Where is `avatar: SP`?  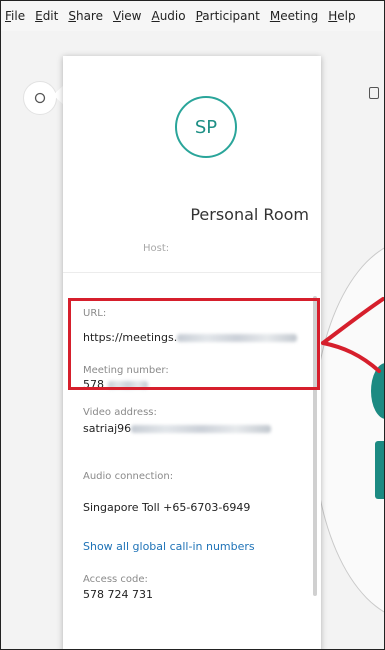 avatar: SP is located at coordinates (206, 127).